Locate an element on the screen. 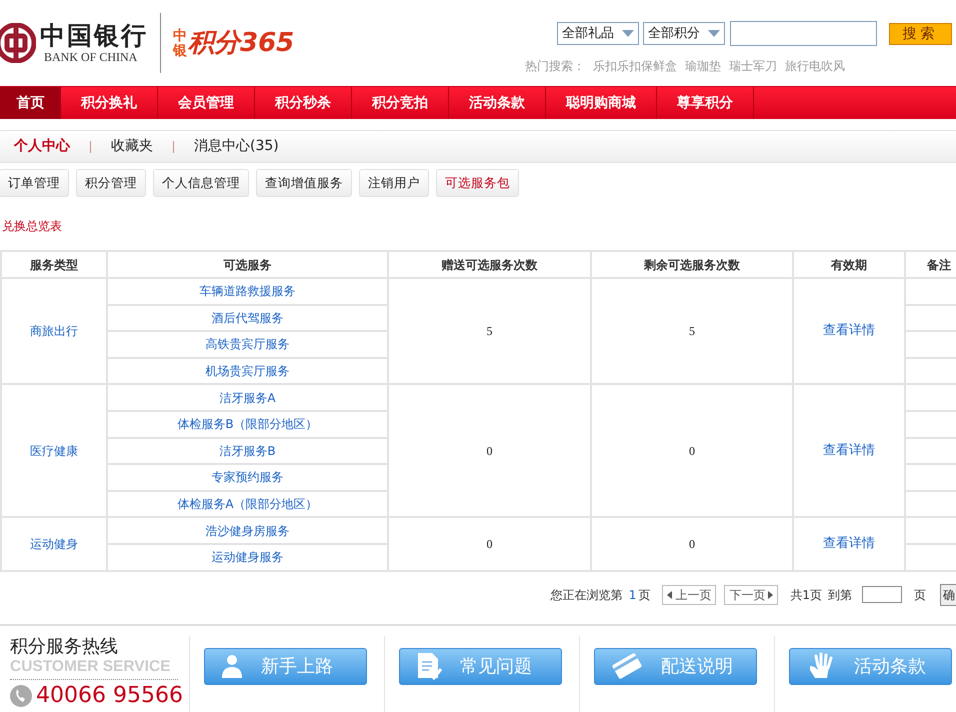  page-unit-label: 页 is located at coordinates (644, 595).